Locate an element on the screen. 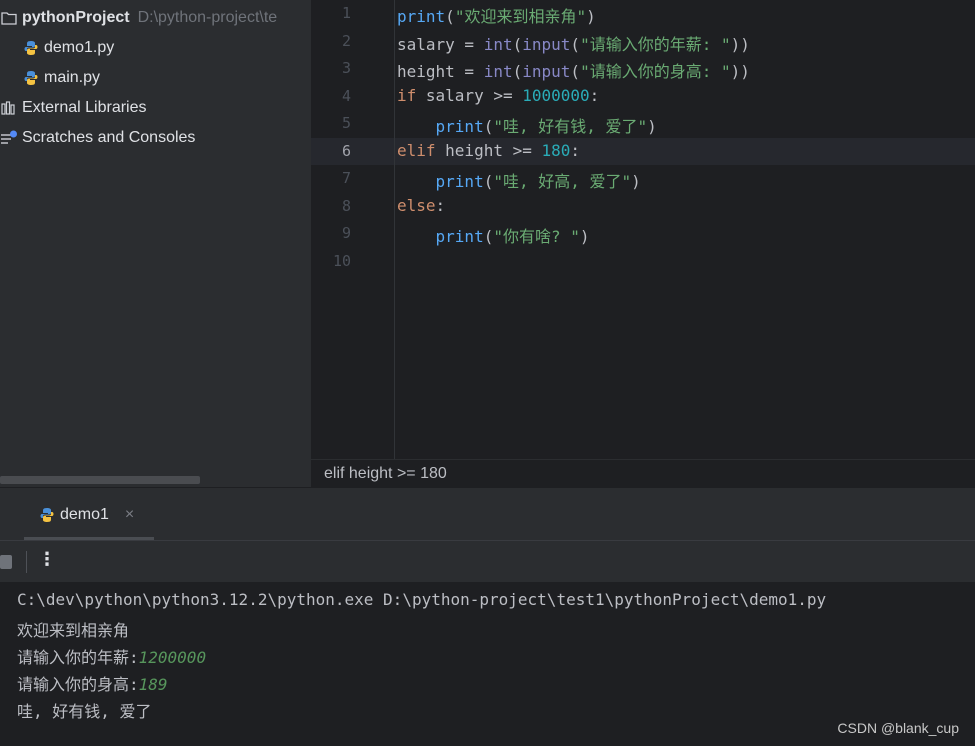  tree-item-external-libraries: External Libraries is located at coordinates (73, 108).